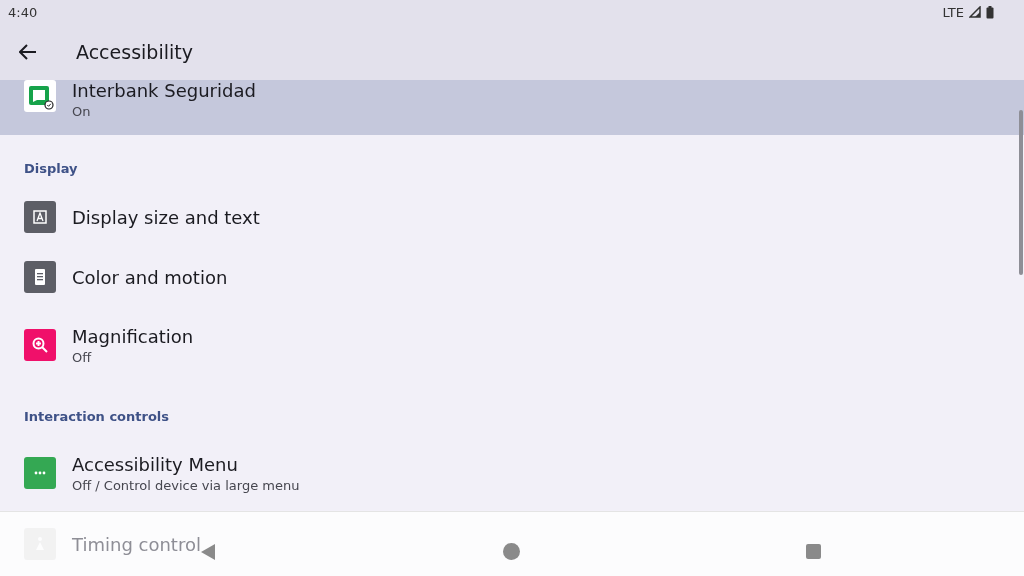  I want to click on page-title: Accessibility, so click(134, 52).